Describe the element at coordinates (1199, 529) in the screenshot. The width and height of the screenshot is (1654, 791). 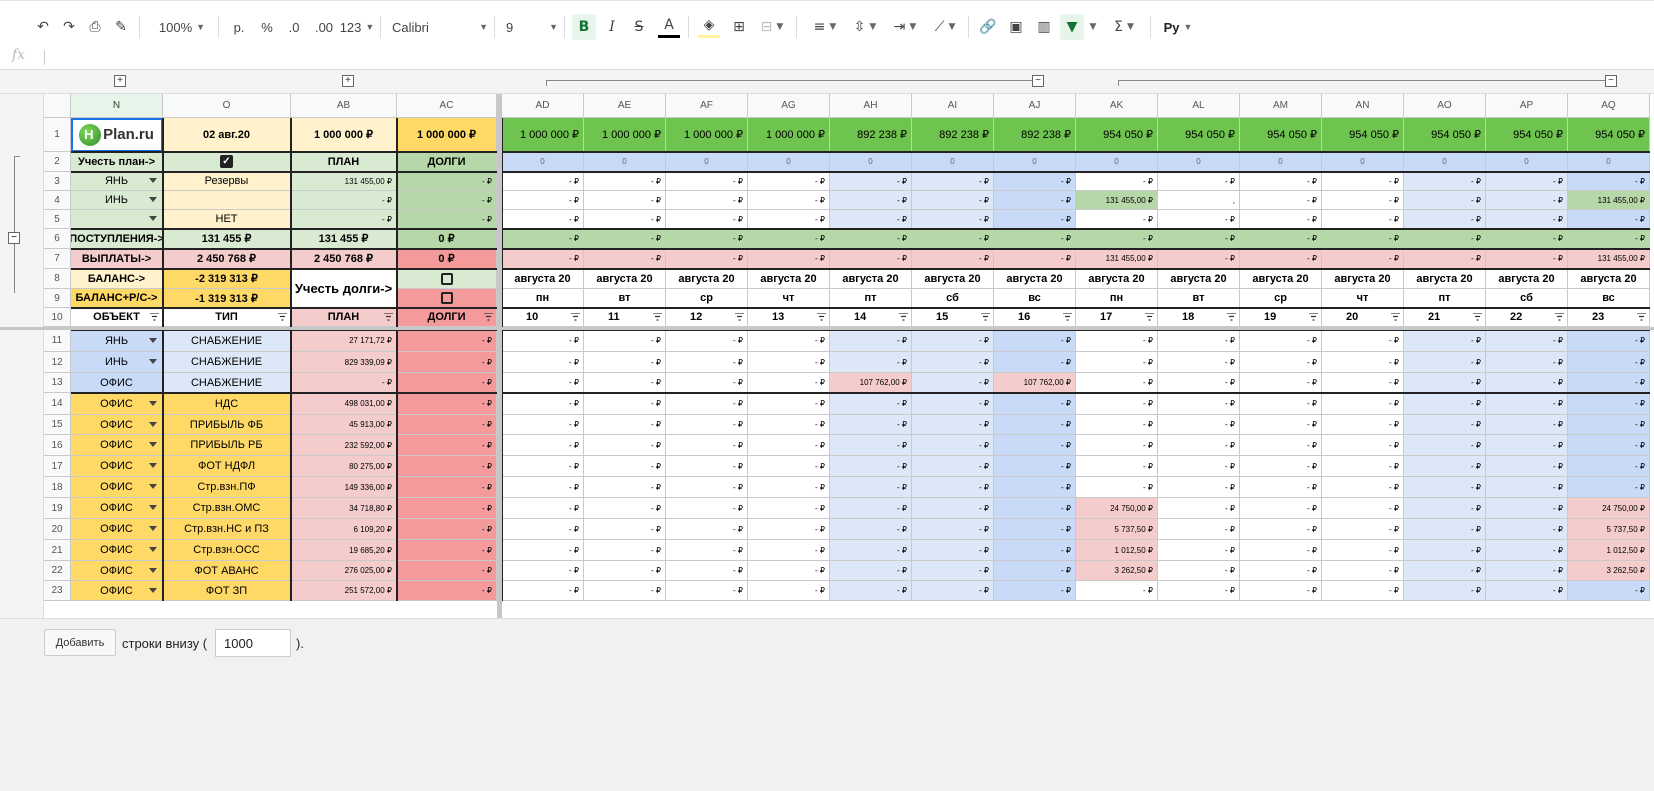
I see `cell-AL20: - ₽` at that location.